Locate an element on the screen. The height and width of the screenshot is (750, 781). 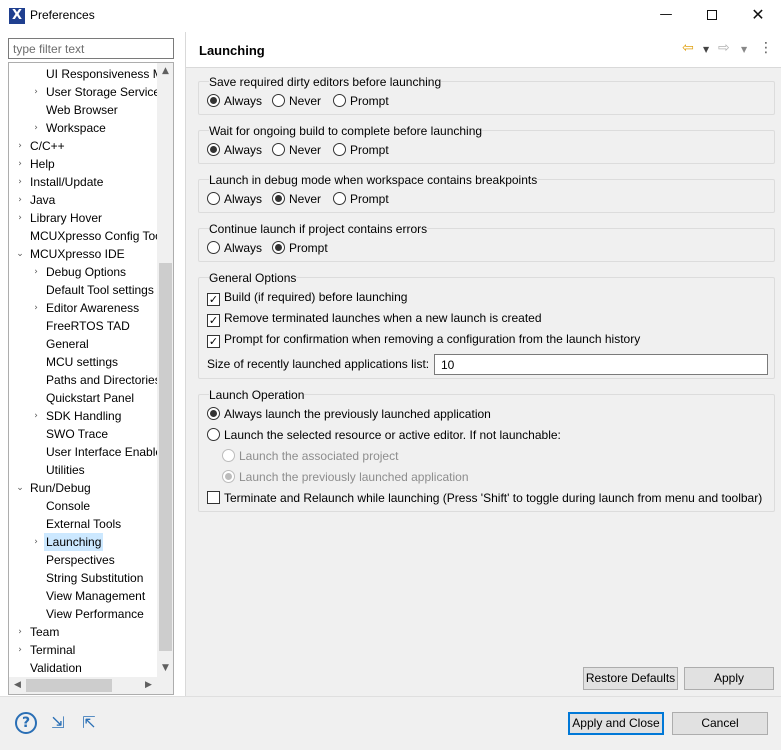
tree-item: Validation is located at coordinates (83, 668).